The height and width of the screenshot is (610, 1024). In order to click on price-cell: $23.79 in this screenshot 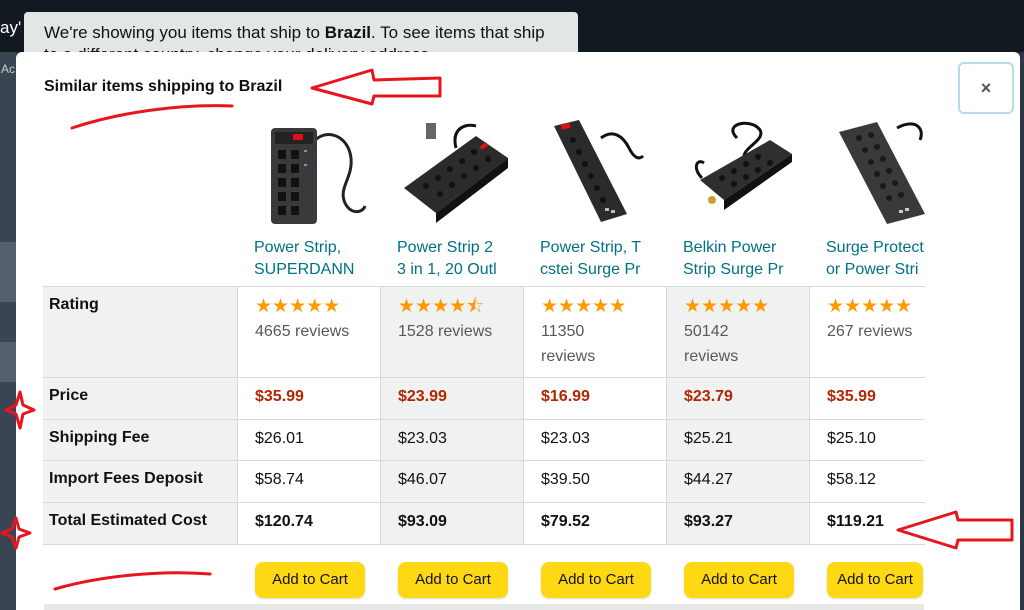, I will do `click(737, 398)`.